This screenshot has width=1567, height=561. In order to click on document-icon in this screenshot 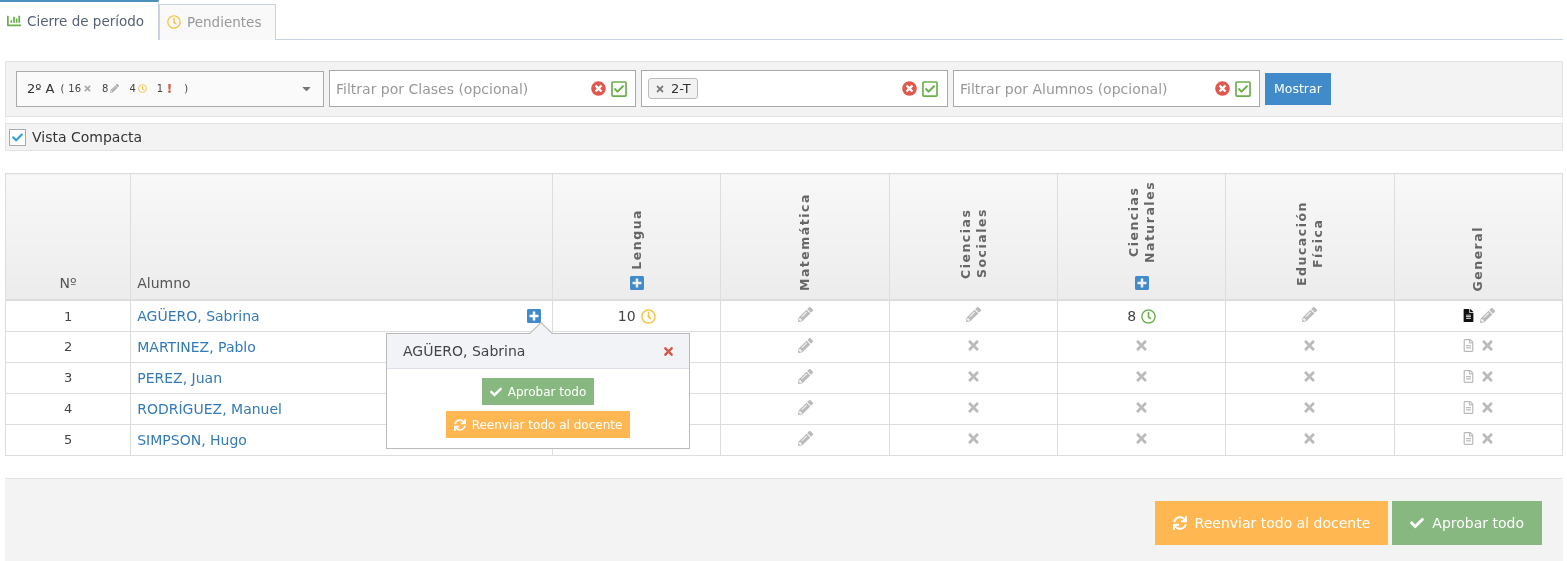, I will do `click(1468, 315)`.